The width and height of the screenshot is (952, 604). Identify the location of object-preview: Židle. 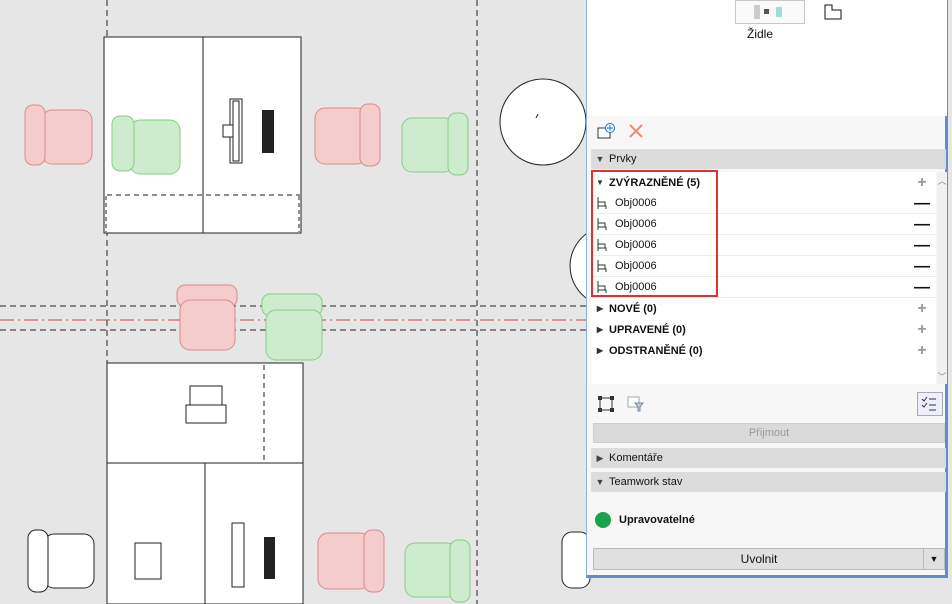
(767, 58).